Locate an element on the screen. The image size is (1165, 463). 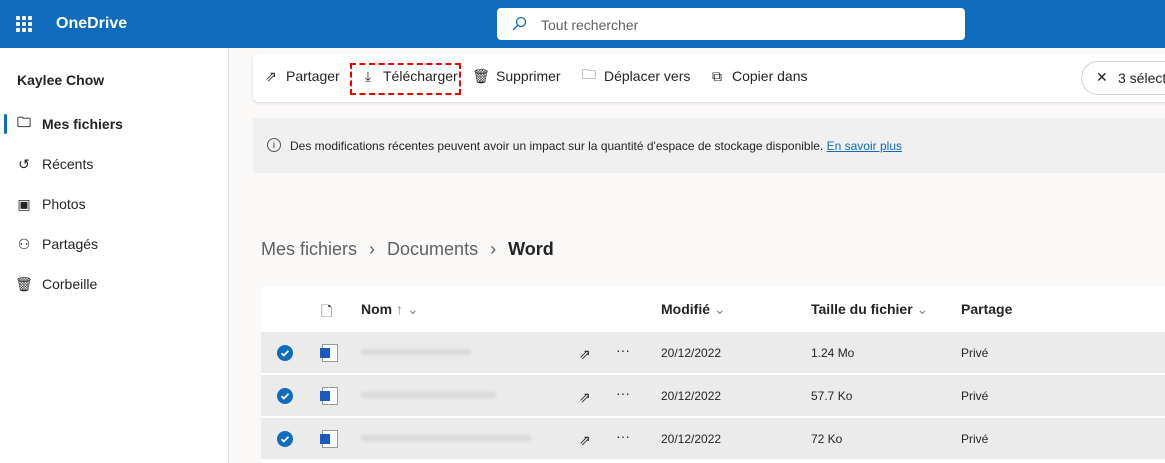
trash-icon: 🗑 is located at coordinates (481, 75).